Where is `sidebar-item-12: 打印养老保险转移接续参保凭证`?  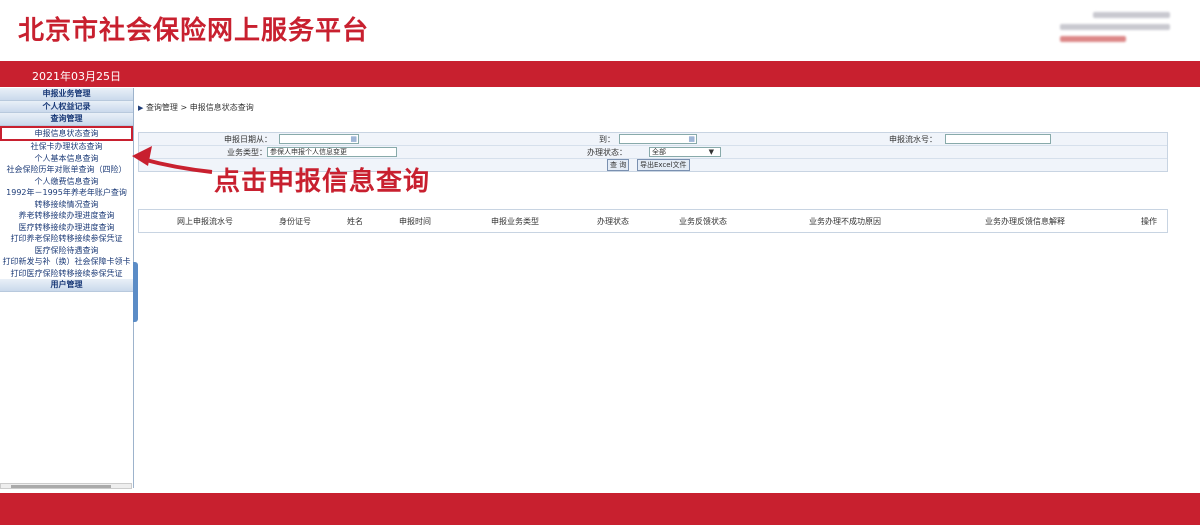 sidebar-item-12: 打印养老保险转移接续参保凭证 is located at coordinates (66, 239).